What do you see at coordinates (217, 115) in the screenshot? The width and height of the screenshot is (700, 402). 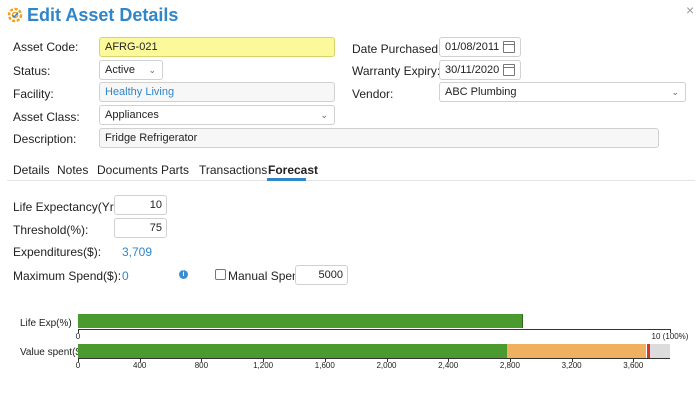 I see `asset-class-select: Appliances ⌄` at bounding box center [217, 115].